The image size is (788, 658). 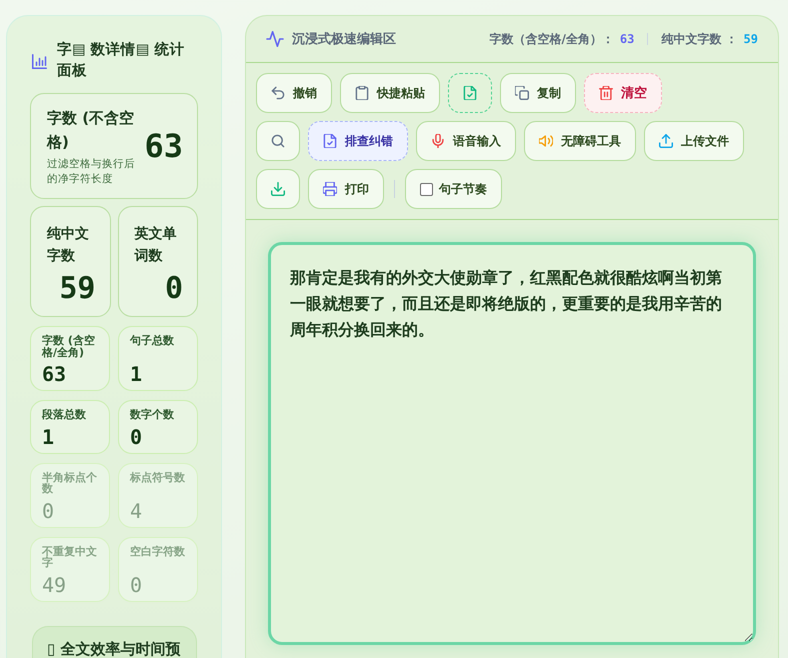 What do you see at coordinates (699, 39) in the screenshot?
I see `count-label: 纯中文字数 ：` at bounding box center [699, 39].